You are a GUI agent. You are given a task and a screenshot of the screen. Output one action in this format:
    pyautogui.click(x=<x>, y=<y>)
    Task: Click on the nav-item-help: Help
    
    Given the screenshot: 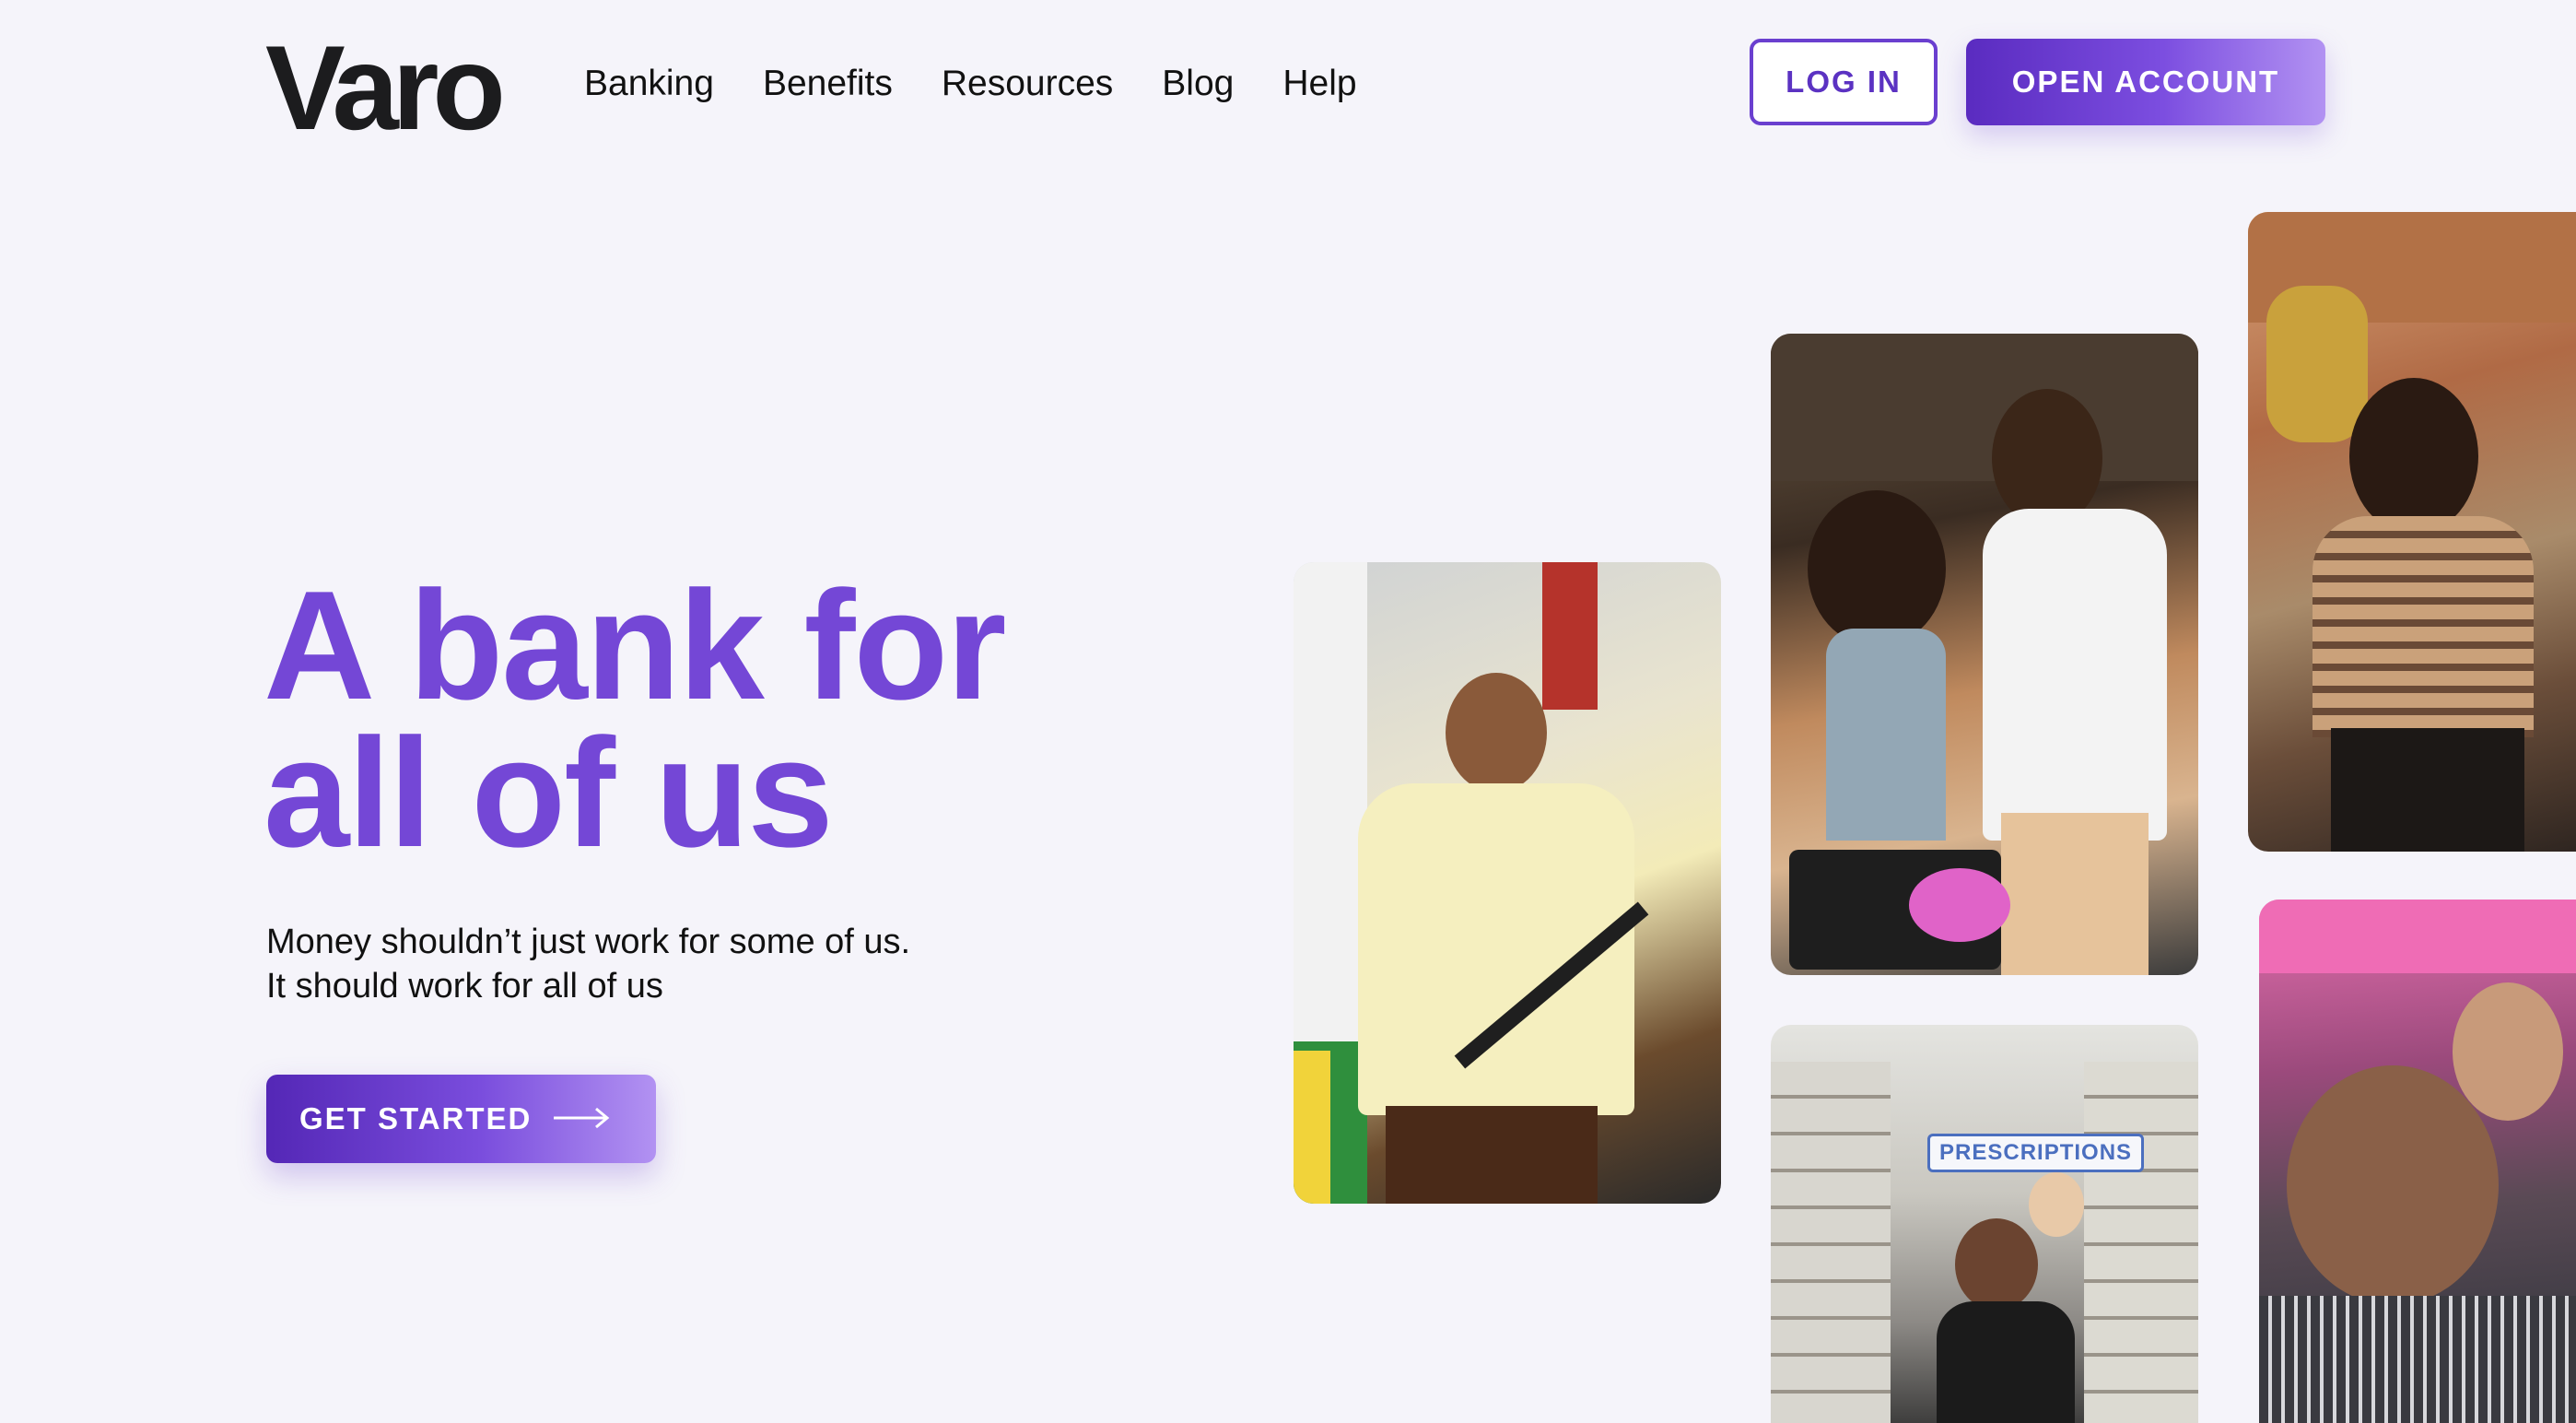 What is the action you would take?
    pyautogui.click(x=1319, y=84)
    